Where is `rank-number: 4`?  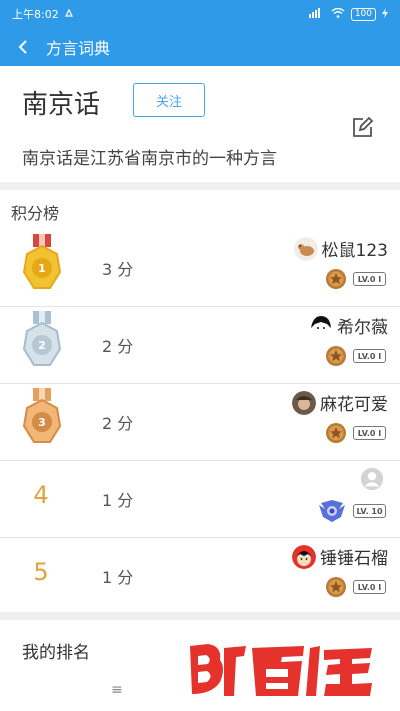 rank-number: 4 is located at coordinates (41, 495).